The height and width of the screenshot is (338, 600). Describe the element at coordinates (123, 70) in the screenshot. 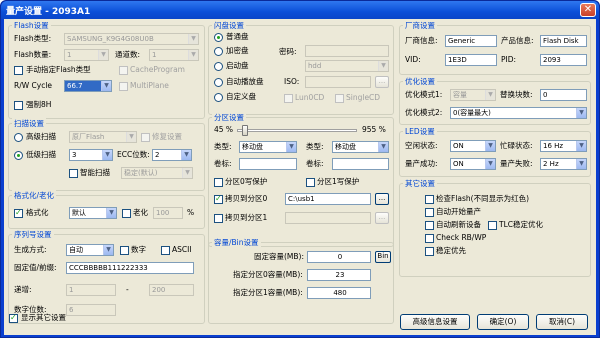

I see `cacheprogram-checkbox` at that location.